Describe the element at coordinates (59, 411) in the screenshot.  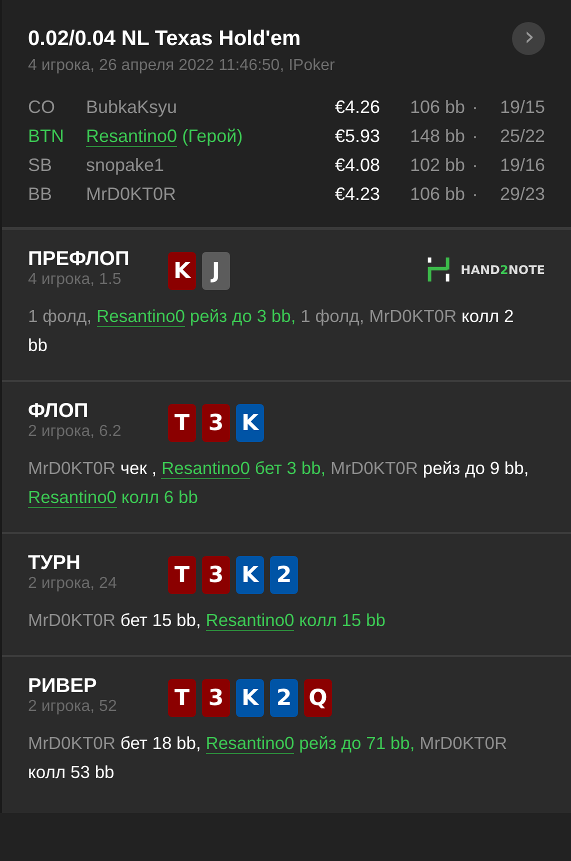
I see `street-title: ФЛОП` at that location.